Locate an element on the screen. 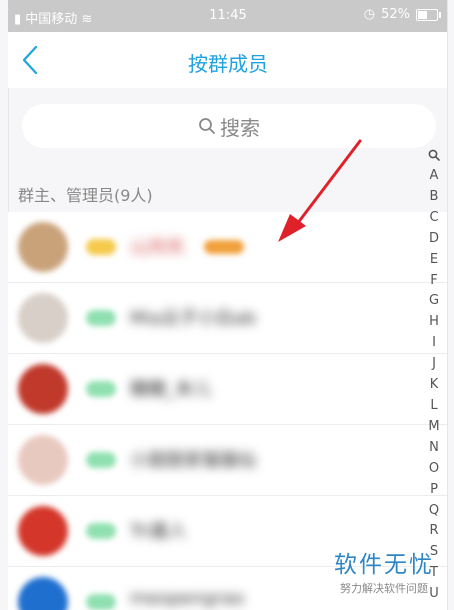 The width and height of the screenshot is (454, 610). index-letter: K is located at coordinates (434, 385).